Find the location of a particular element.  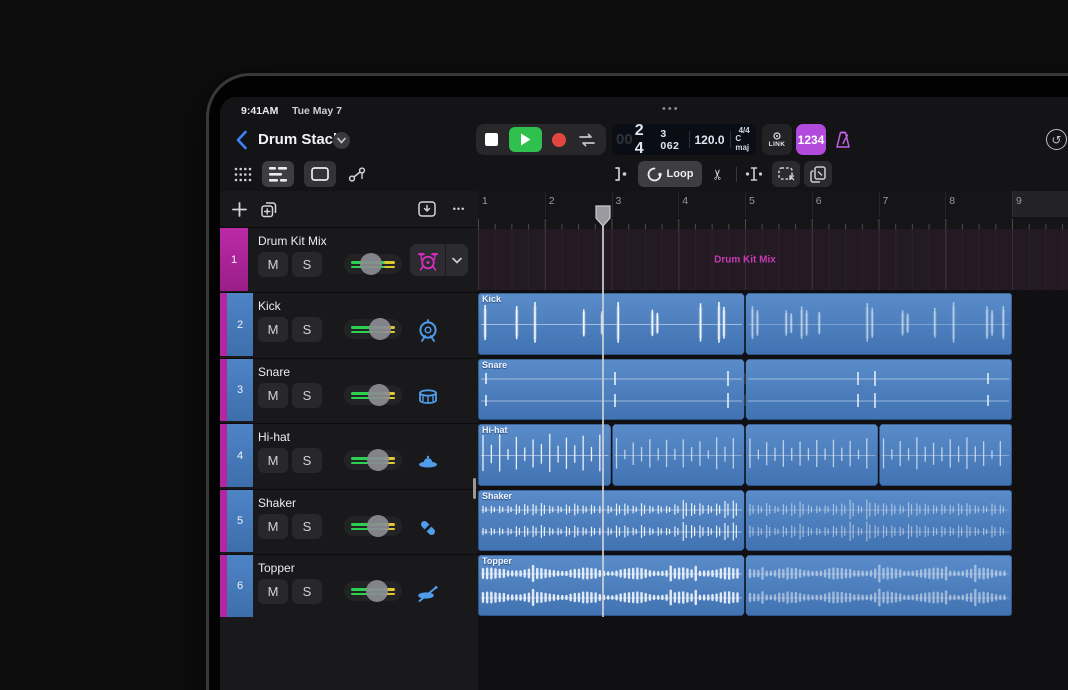

duplicate-track-icon is located at coordinates (269, 210).